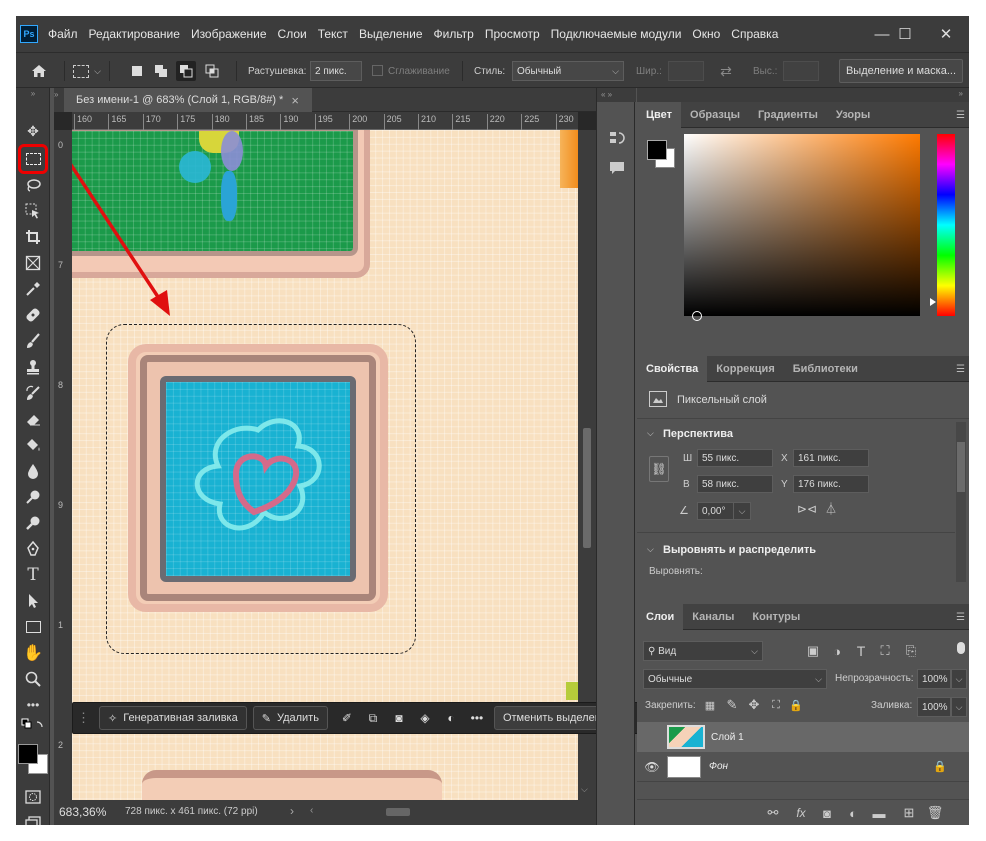 This screenshot has width=986, height=841. I want to click on new-layer-icon: ⊞, so click(909, 813).